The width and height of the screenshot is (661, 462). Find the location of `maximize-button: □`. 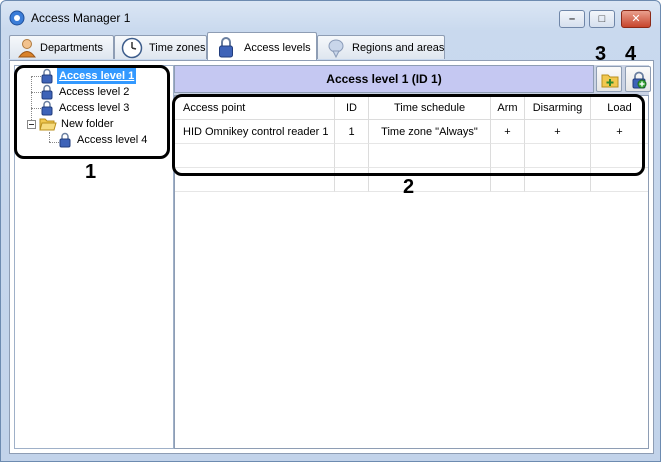

maximize-button: □ is located at coordinates (602, 19).